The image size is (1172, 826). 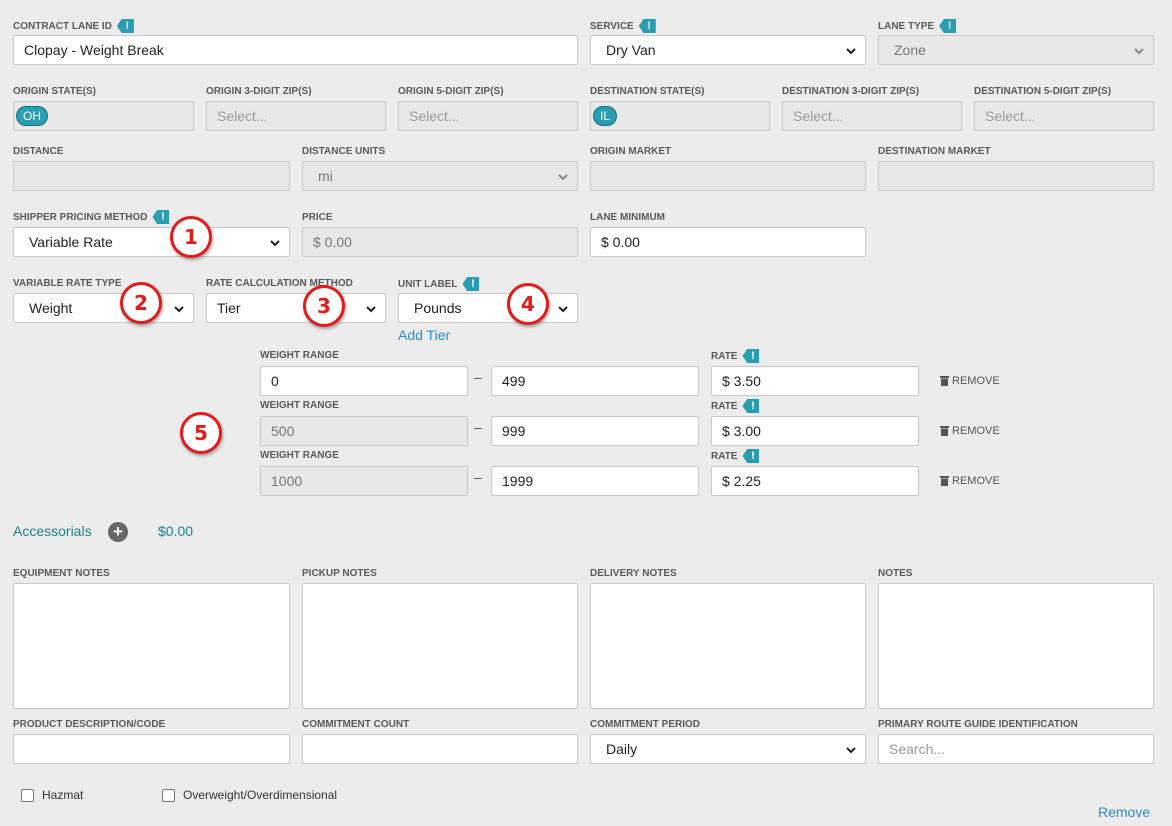 I want to click on price-label: PRICE, so click(x=317, y=217).